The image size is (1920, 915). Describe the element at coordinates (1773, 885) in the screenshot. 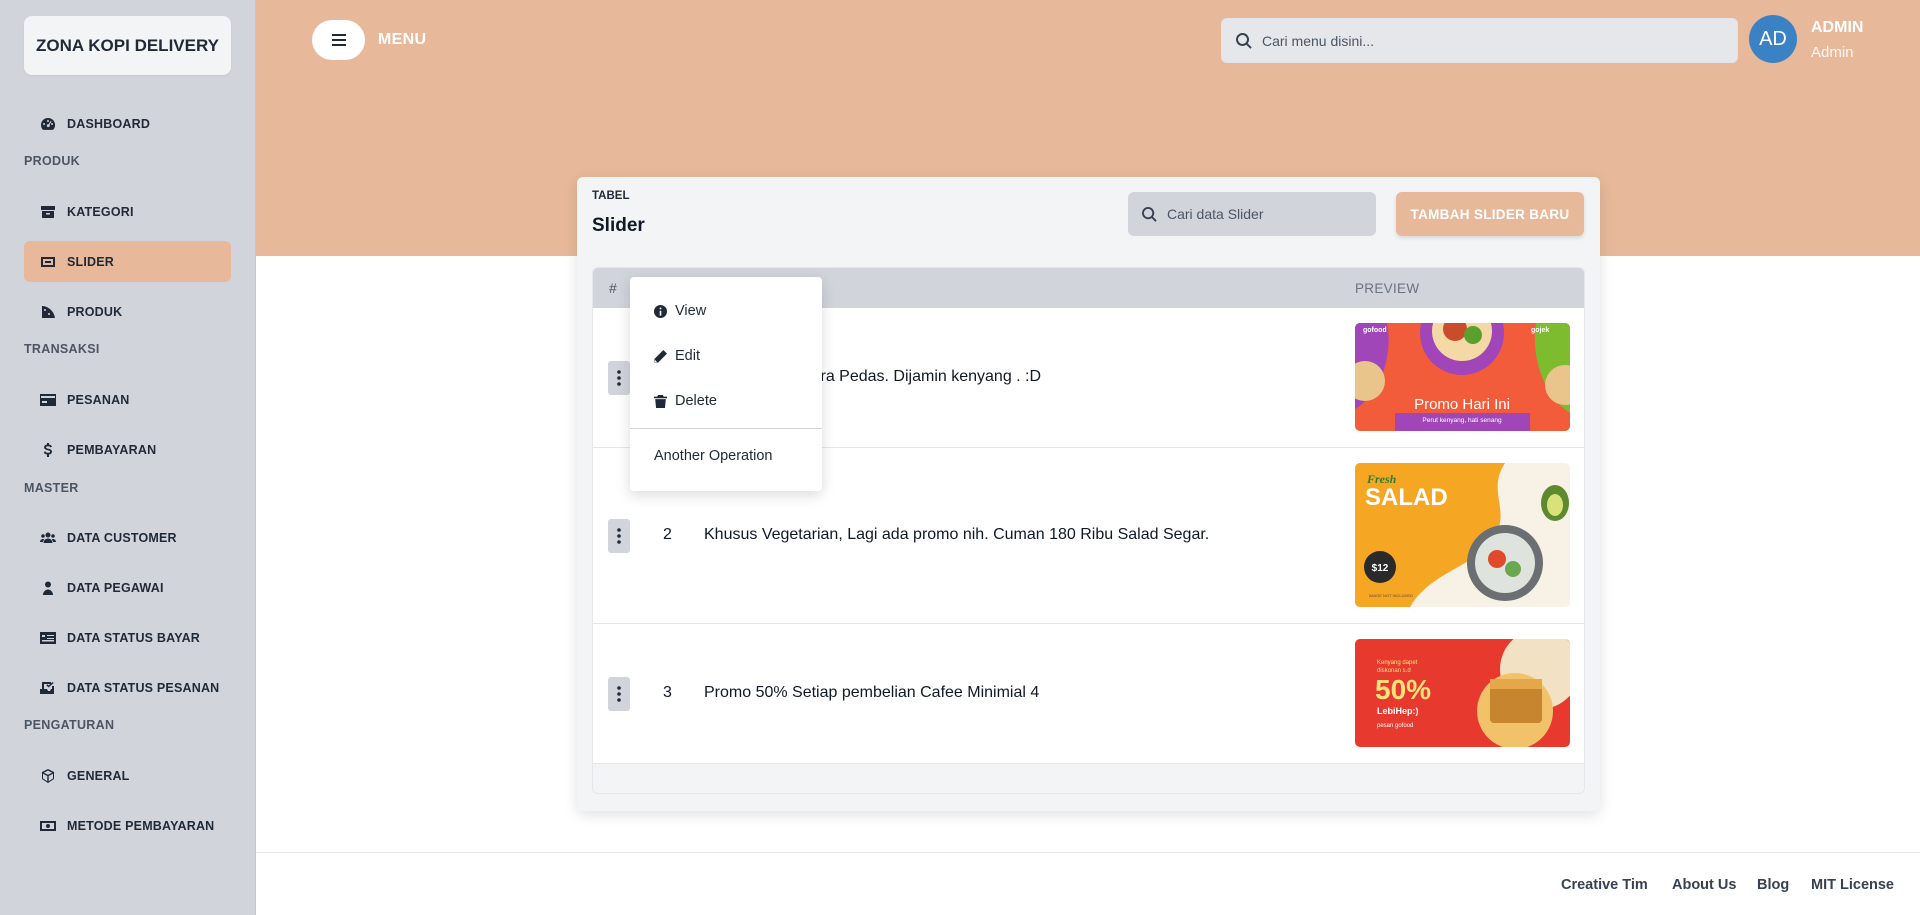

I see `footer-link-blog: Blog` at that location.